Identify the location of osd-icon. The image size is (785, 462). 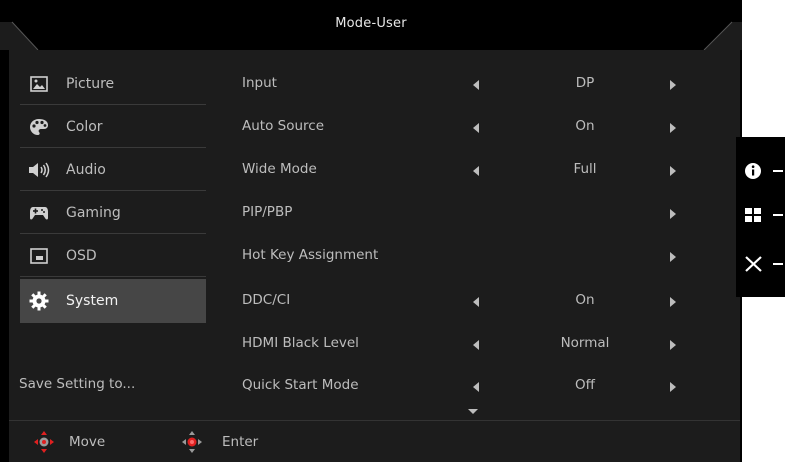
(39, 256).